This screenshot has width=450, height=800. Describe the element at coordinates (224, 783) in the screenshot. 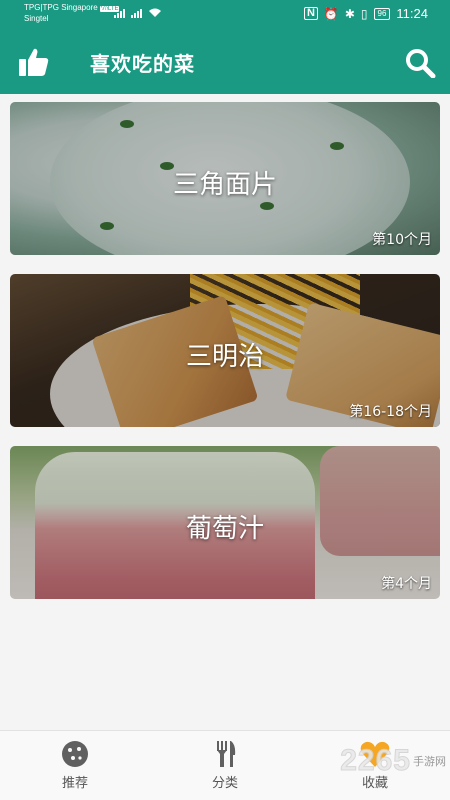

I see `tab-label: 分类` at that location.